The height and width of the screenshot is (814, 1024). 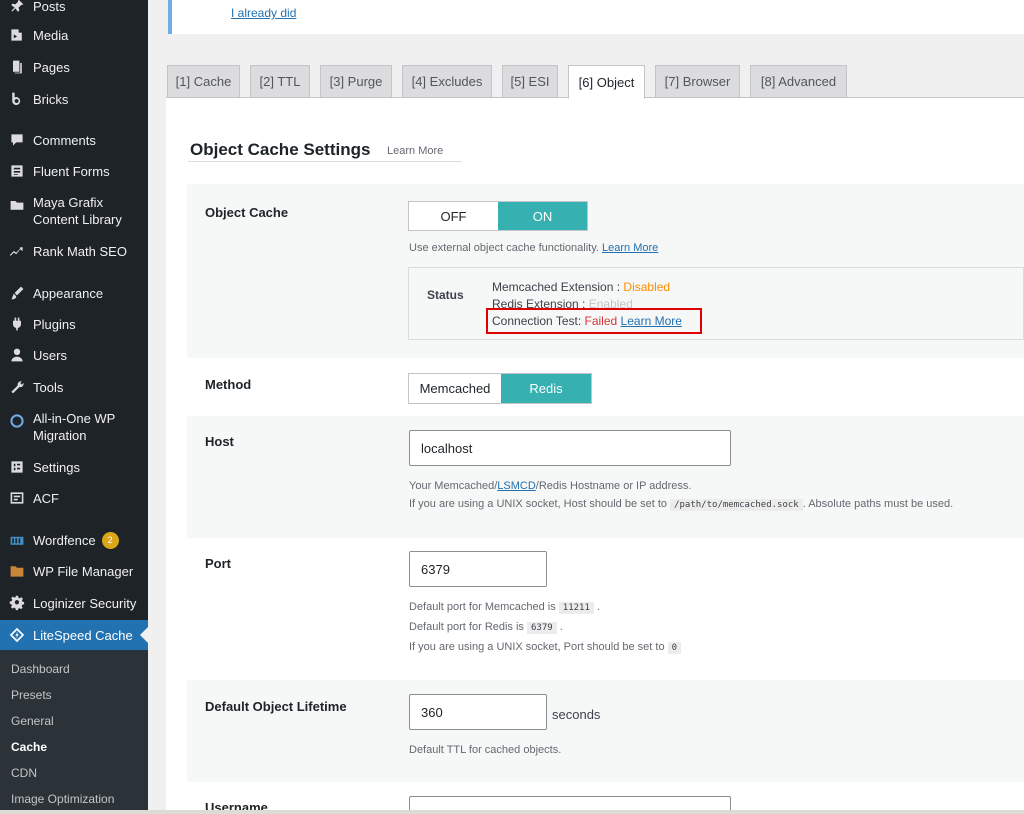 I want to click on sidebar-item-users: Users, so click(x=74, y=355).